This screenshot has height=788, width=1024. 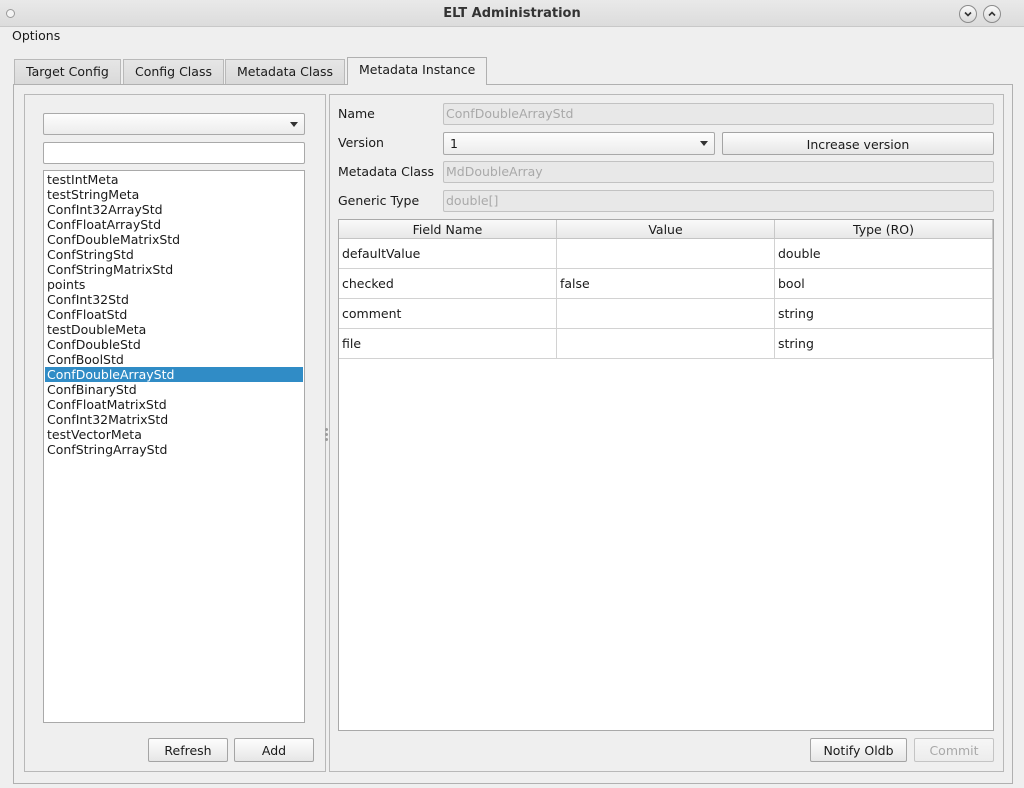 I want to click on version-value: 1, so click(x=454, y=143).